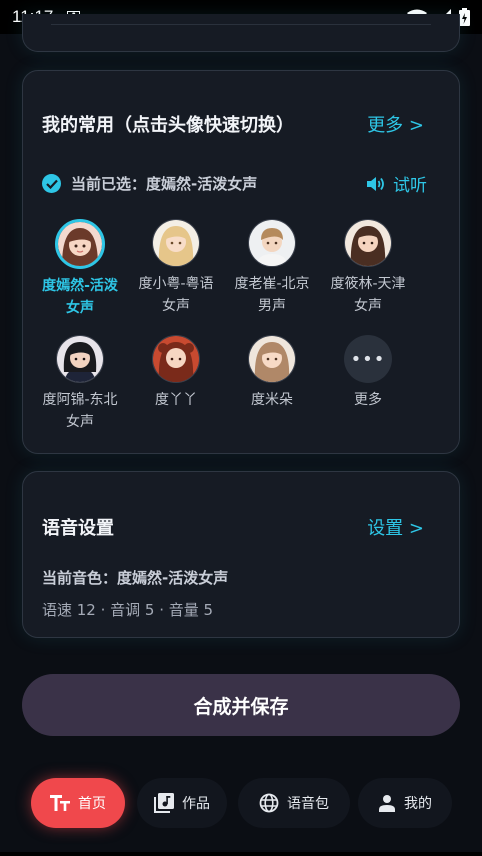 The height and width of the screenshot is (856, 482). I want to click on voice-item-duajin: 度阿锦-东北女声, so click(80, 384).